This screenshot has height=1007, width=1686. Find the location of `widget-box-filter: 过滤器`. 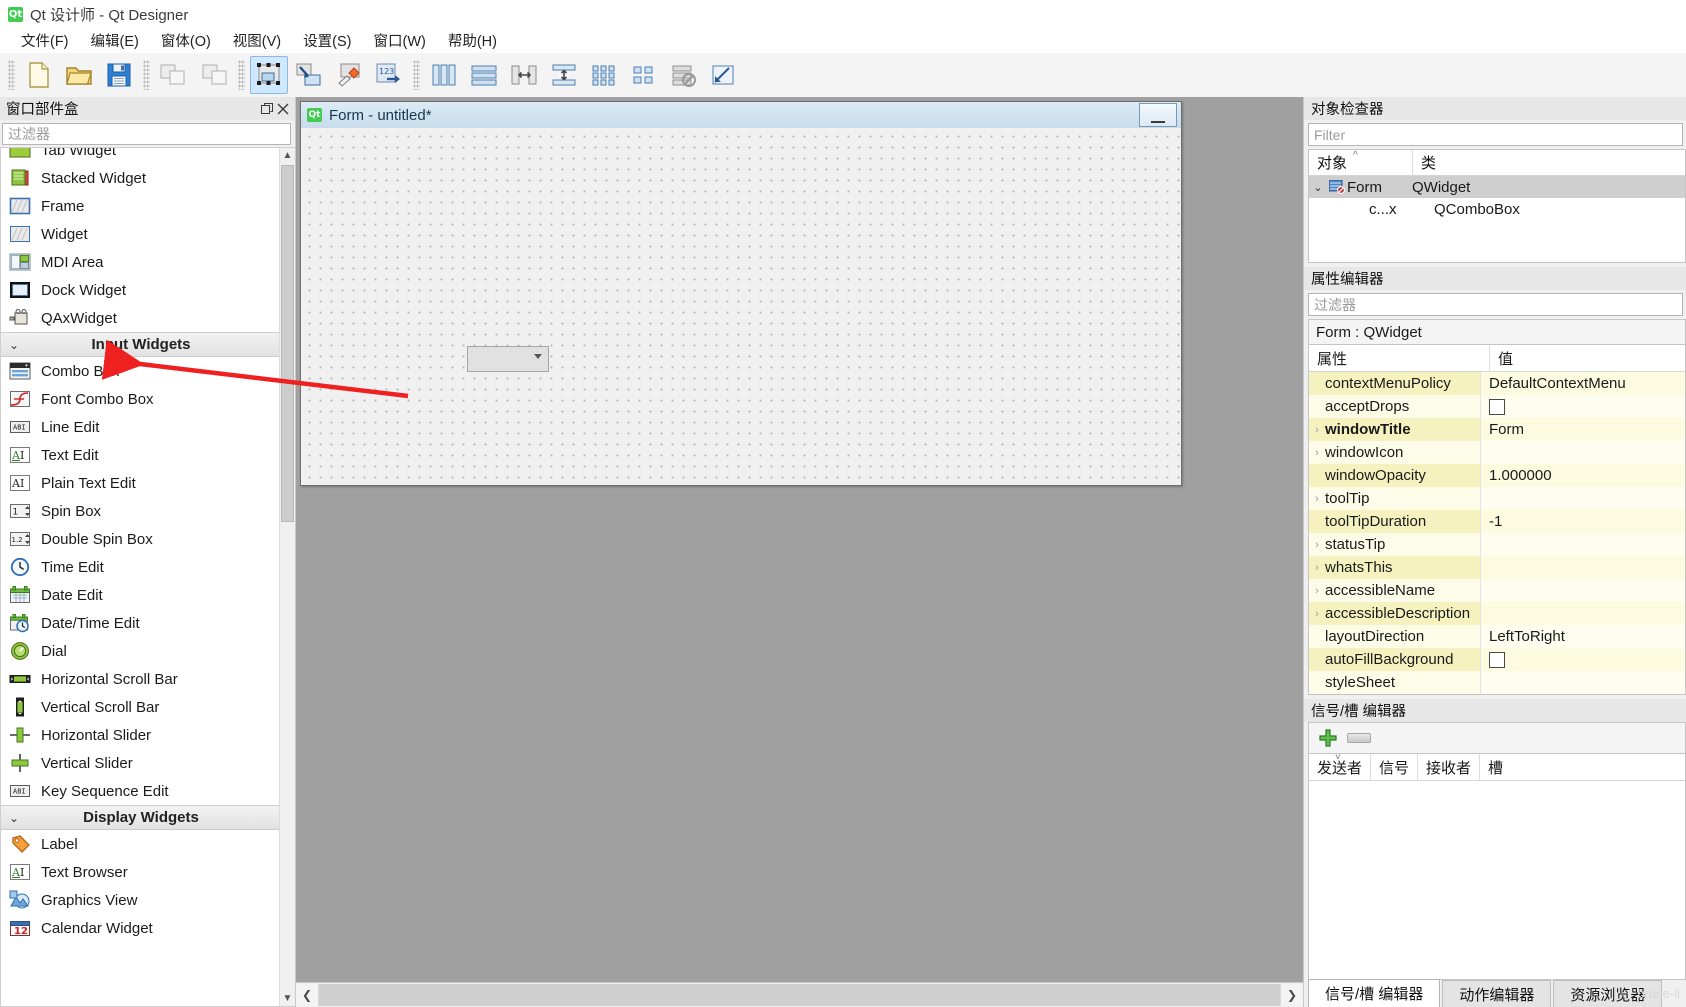

widget-box-filter: 过滤器 is located at coordinates (146, 134).